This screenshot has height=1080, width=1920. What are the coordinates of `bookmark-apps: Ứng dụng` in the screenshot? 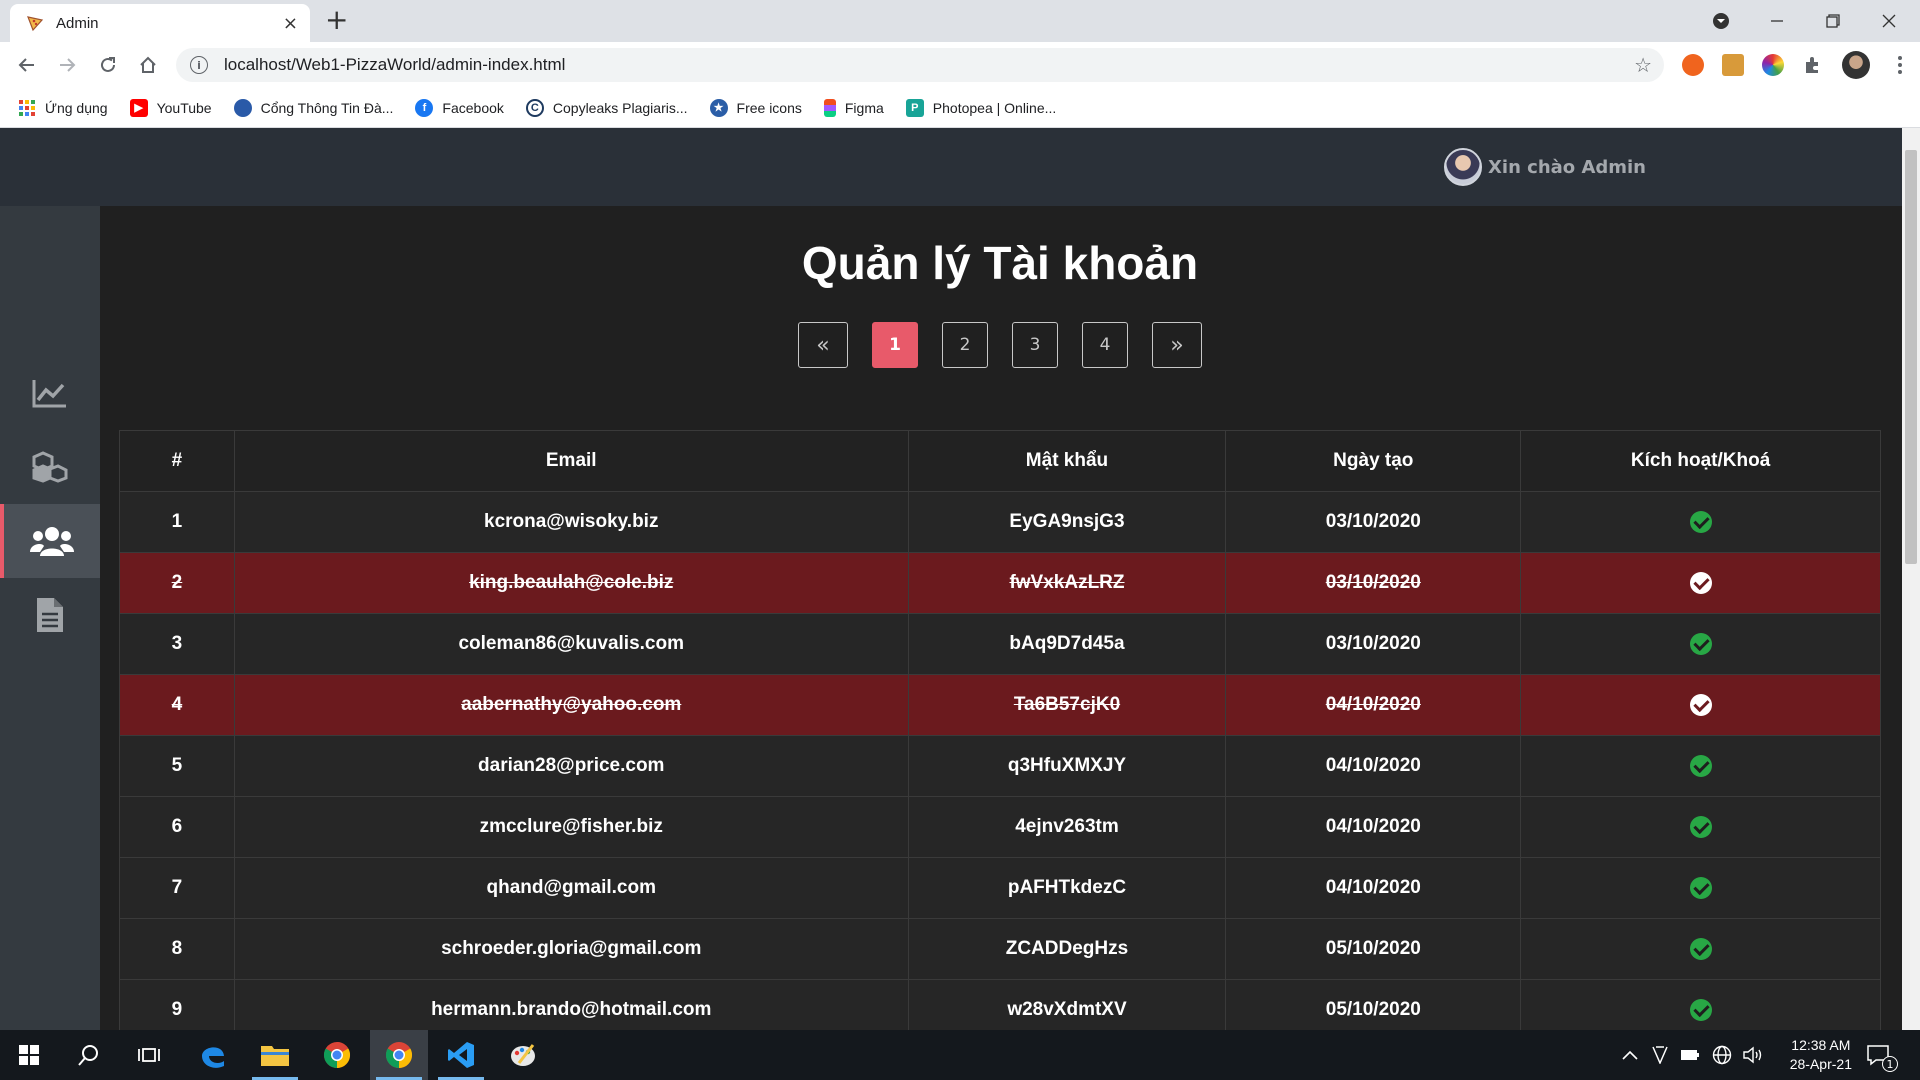 It's located at (63, 108).